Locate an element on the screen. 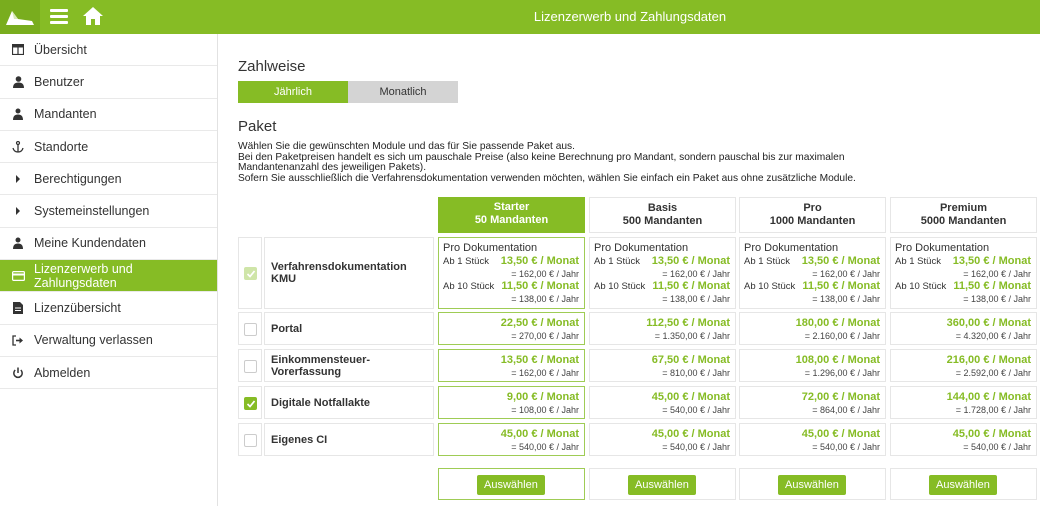 The width and height of the screenshot is (1040, 506). menu-icon is located at coordinates (59, 17).